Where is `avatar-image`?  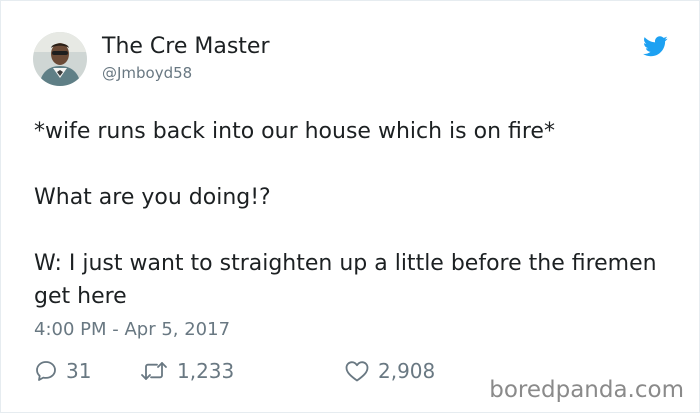 avatar-image is located at coordinates (60, 59).